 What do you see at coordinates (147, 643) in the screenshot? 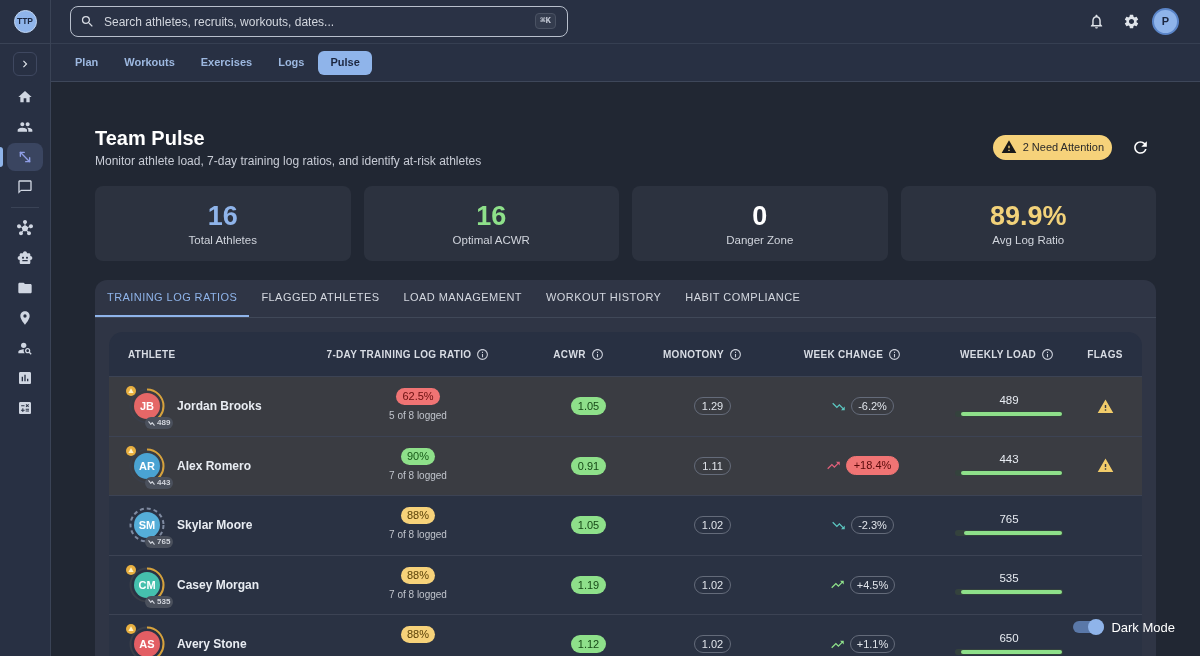
I see `athlete-avatar: AS` at bounding box center [147, 643].